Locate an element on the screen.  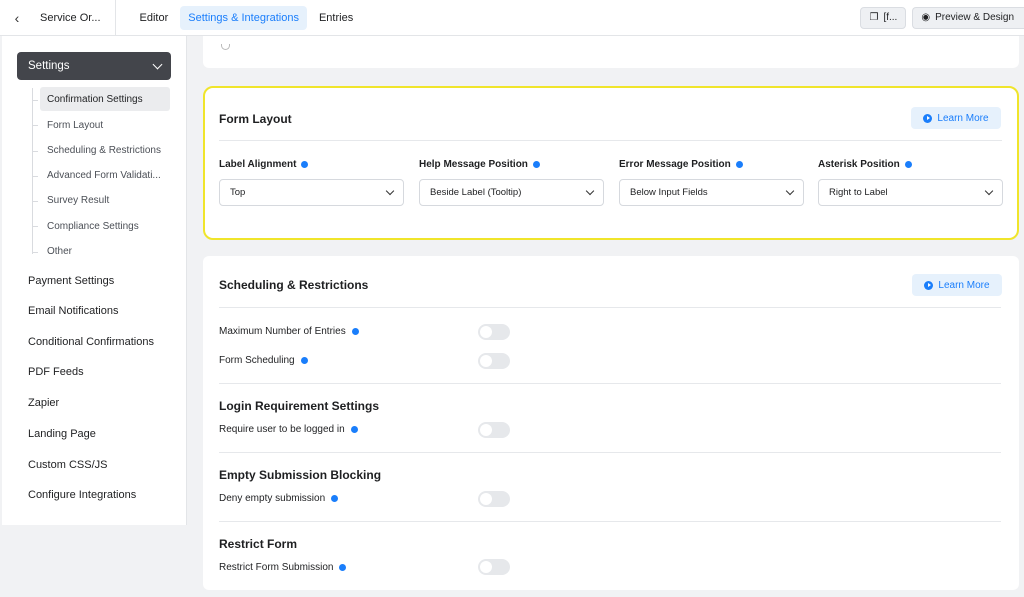
asterisk-position-value: Right to Label is located at coordinates (858, 192).